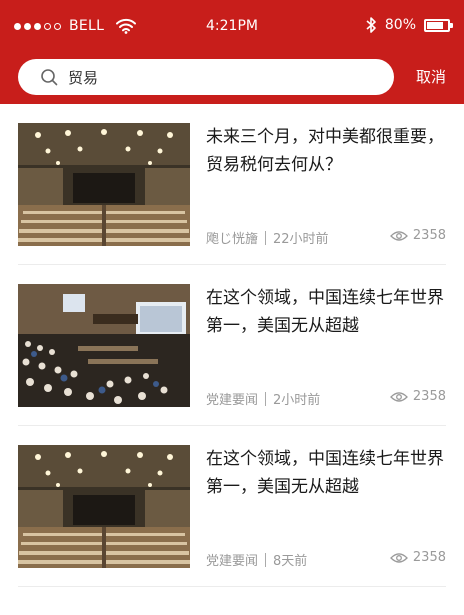 Image resolution: width=464 pixels, height=615 pixels. What do you see at coordinates (431, 76) in the screenshot?
I see `cancel-button: 取消` at bounding box center [431, 76].